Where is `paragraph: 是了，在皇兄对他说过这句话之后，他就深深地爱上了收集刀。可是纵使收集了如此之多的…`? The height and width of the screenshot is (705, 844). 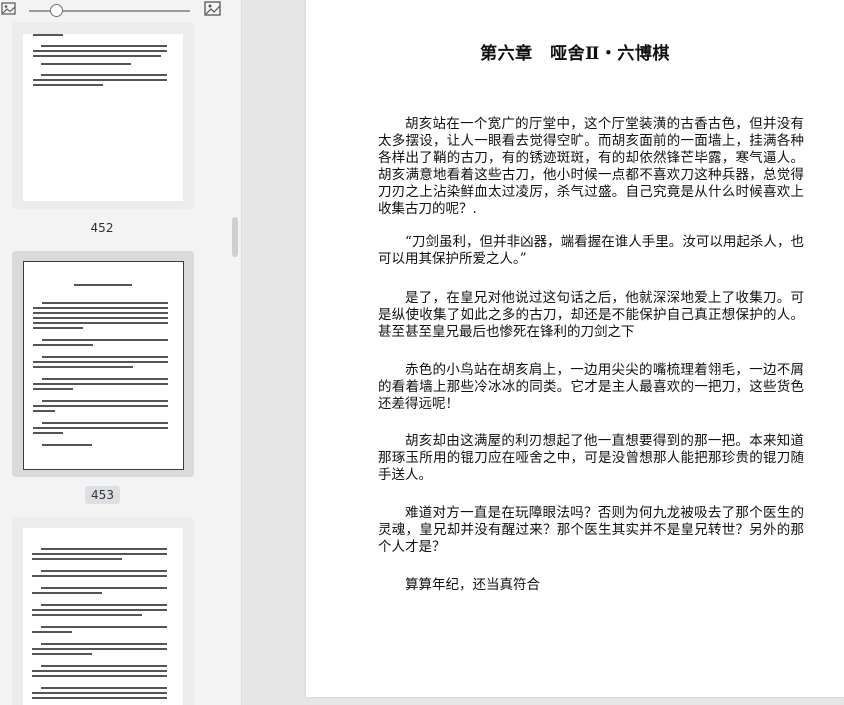 paragraph: 是了，在皇兄对他说过这句话之后，他就深深地爱上了收集刀。可是纵使收集了如此之多的… is located at coordinates (591, 315).